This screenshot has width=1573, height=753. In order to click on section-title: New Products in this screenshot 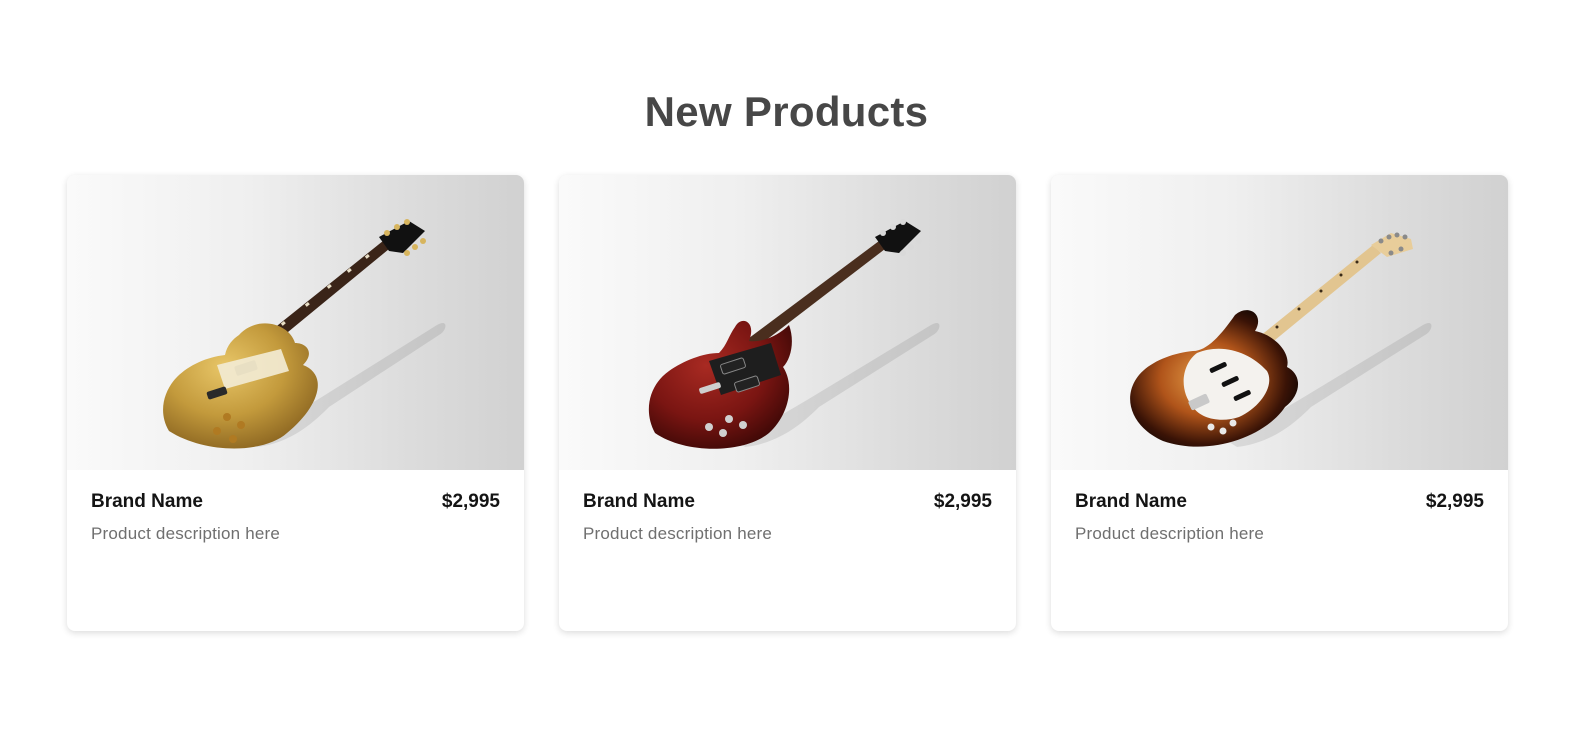, I will do `click(786, 111)`.